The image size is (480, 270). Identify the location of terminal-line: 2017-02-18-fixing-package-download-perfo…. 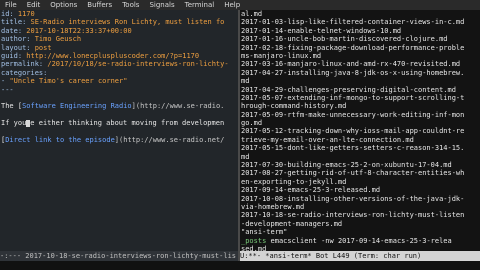
(353, 47).